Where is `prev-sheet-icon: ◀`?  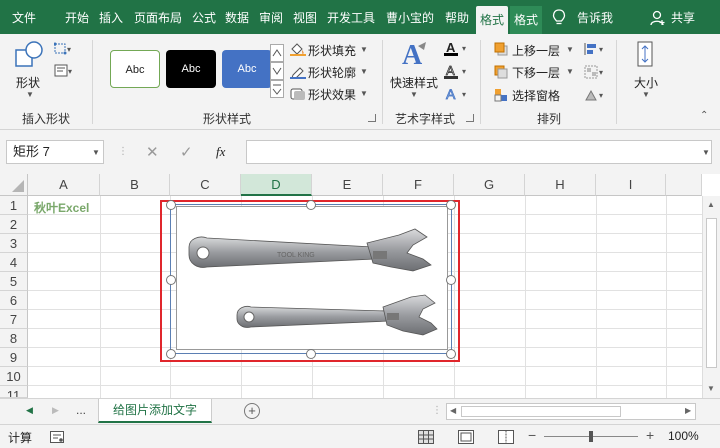
prev-sheet-icon: ◀ is located at coordinates (29, 410).